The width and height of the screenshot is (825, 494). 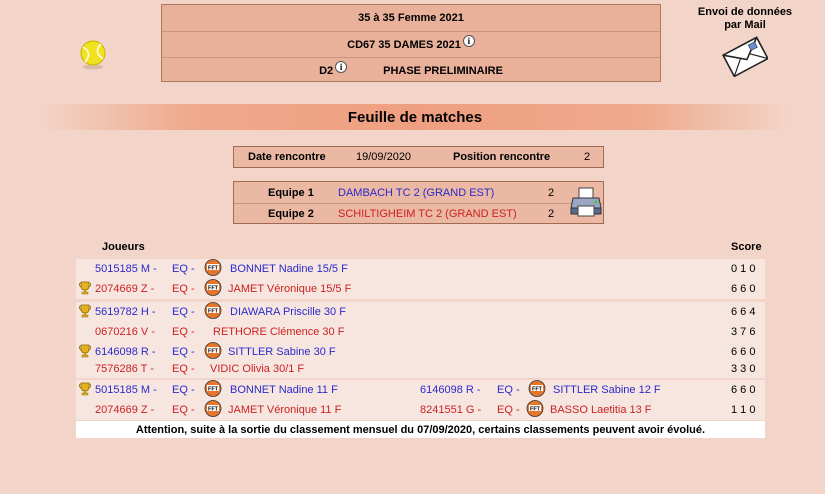 What do you see at coordinates (278, 332) in the screenshot?
I see `player-name-link: RETHORE Clémence 30 F` at bounding box center [278, 332].